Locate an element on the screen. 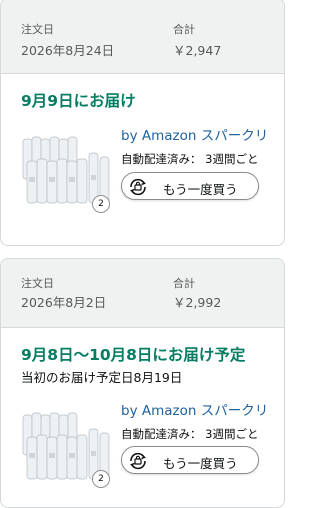  delivery-status: 9月9日にお届け is located at coordinates (78, 101).